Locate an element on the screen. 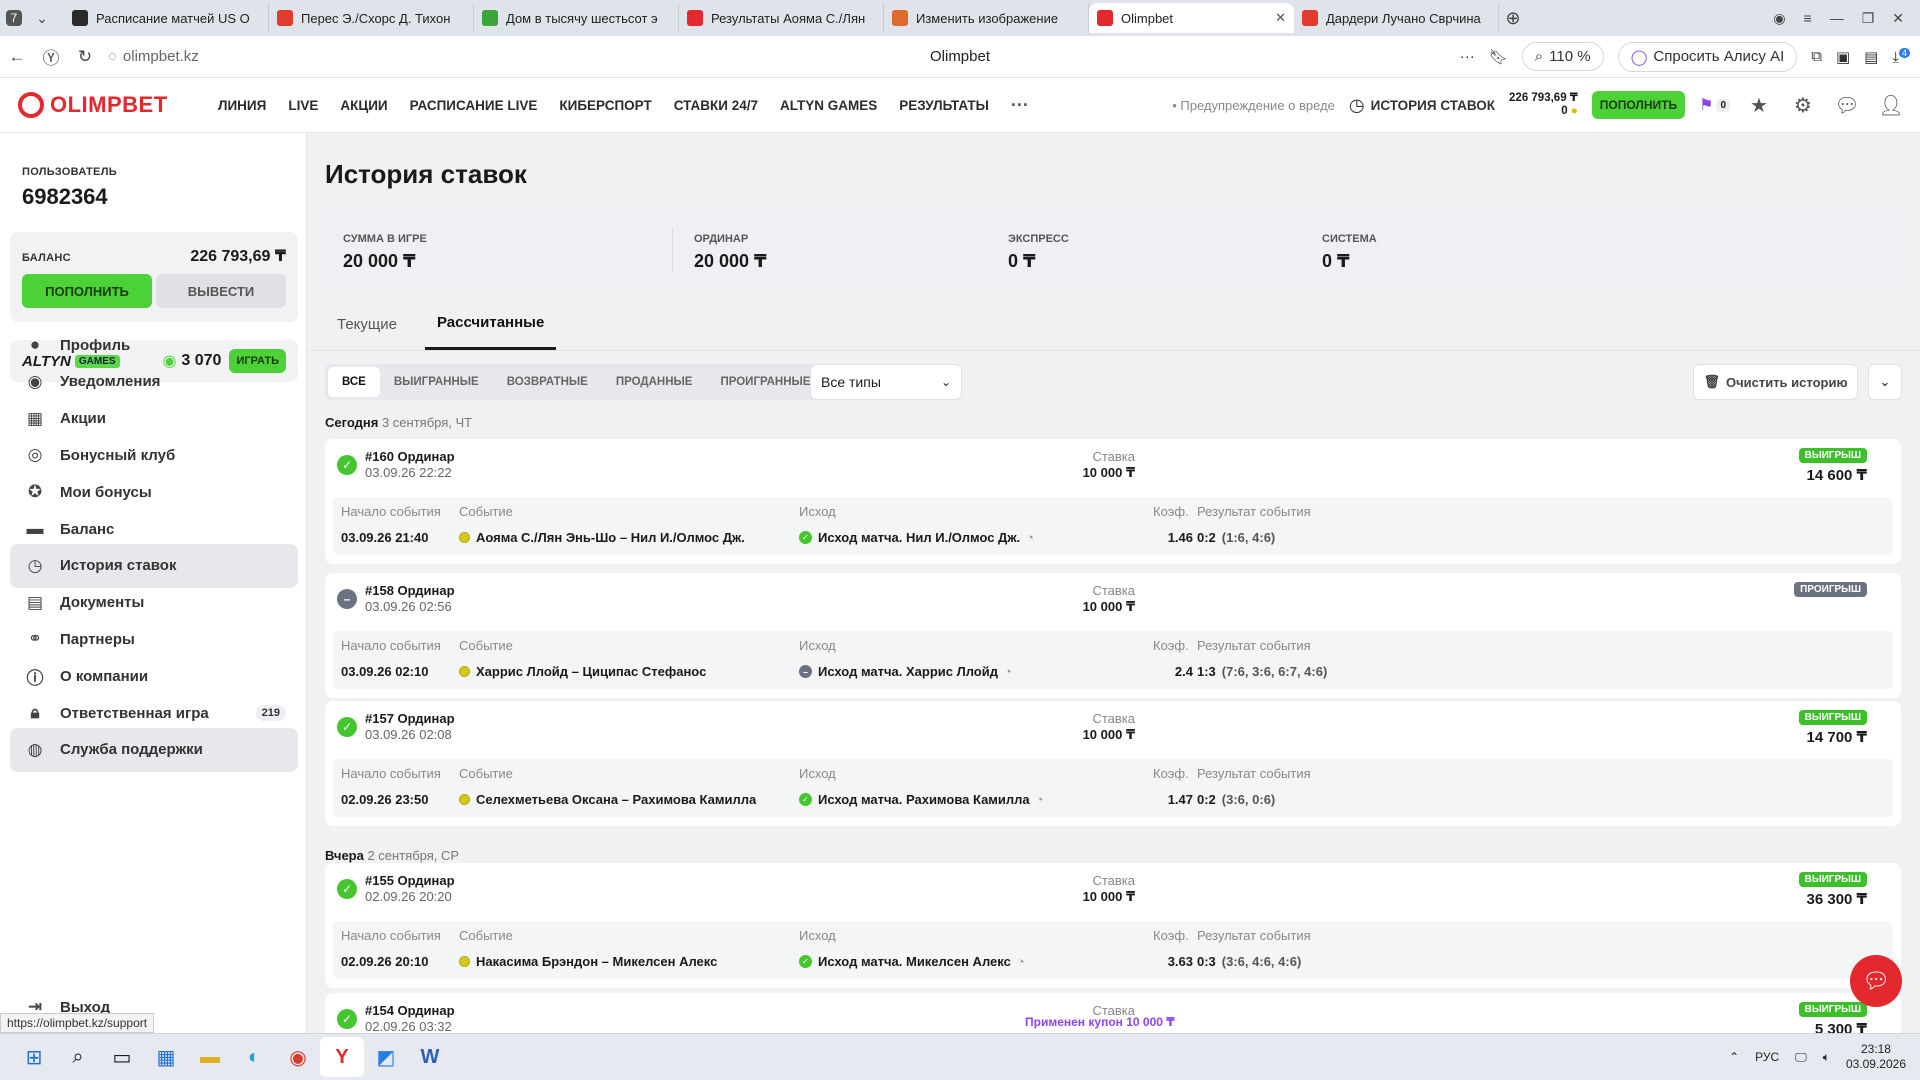 This screenshot has width=1920, height=1080. clock: 23:18 03.09.2026 is located at coordinates (1876, 1057).